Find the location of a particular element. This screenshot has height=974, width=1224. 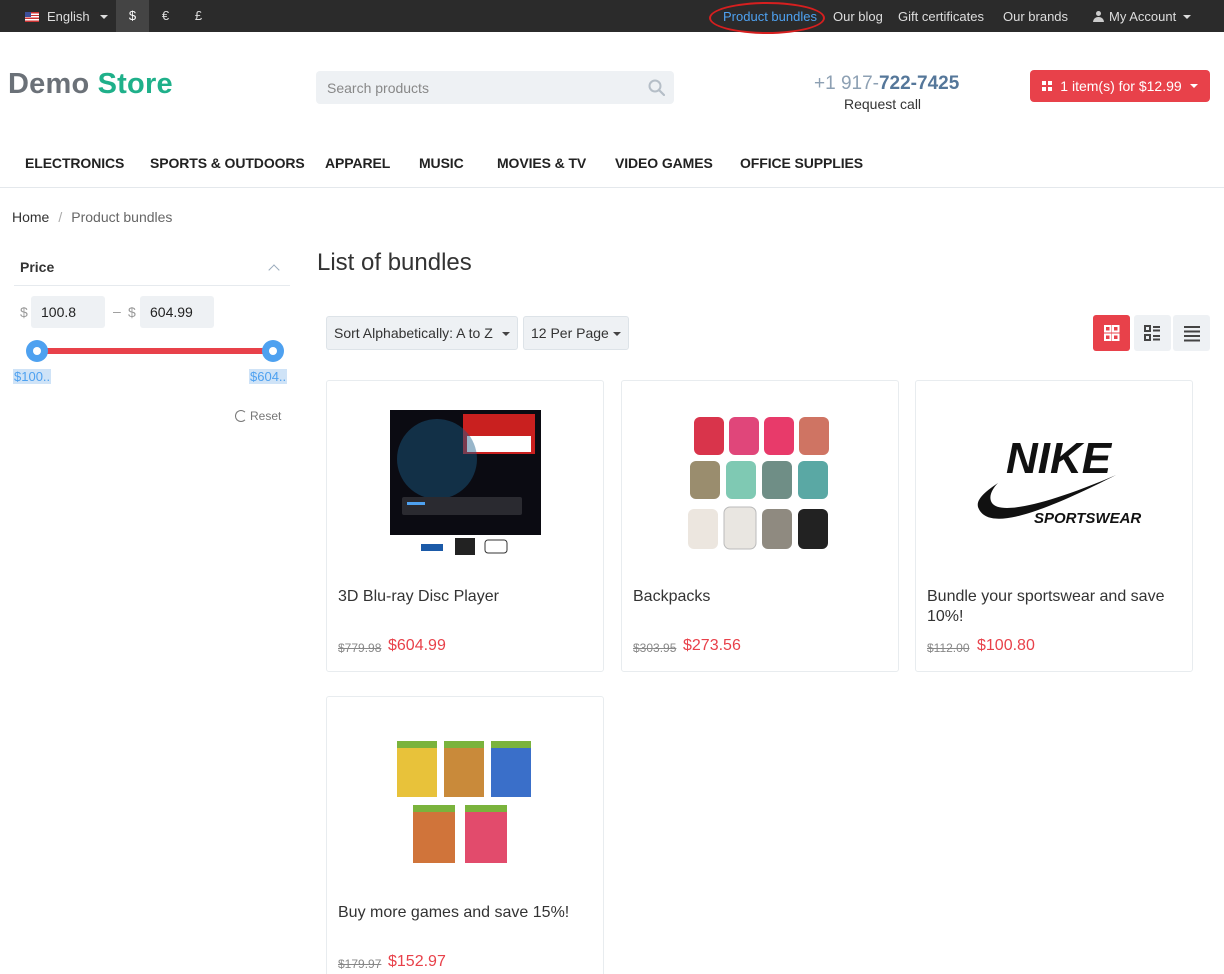

cart-icon is located at coordinates (1048, 86).